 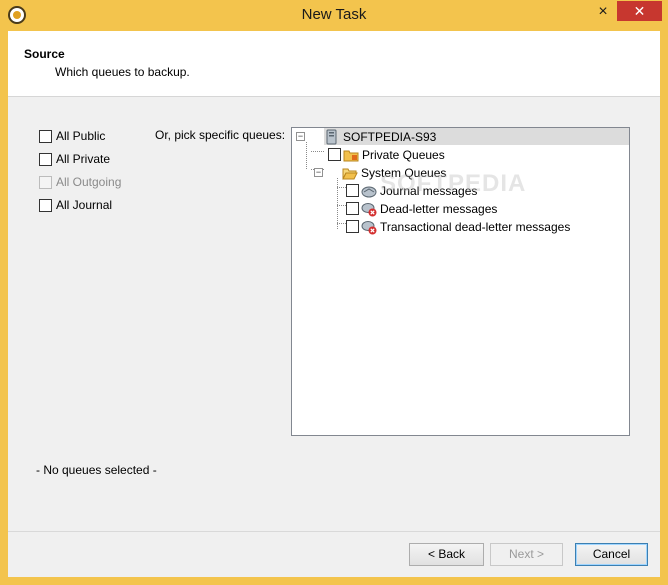 I want to click on dead-letter-messages-checkbox, so click(x=352, y=208).